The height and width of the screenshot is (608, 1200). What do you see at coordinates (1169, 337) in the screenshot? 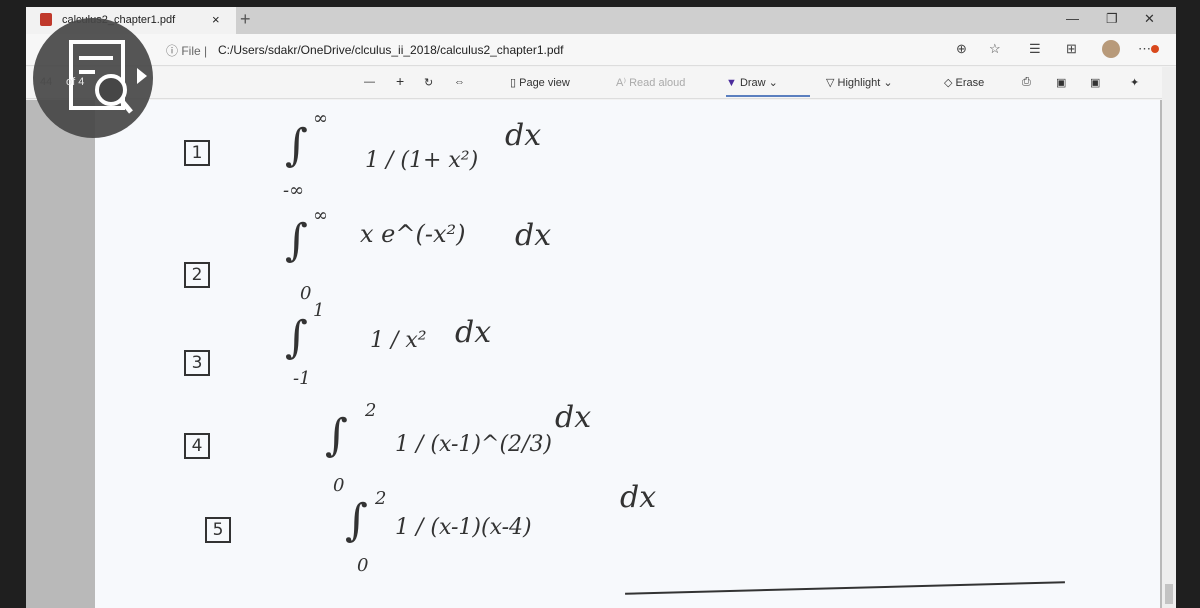
I see `scrollbar` at bounding box center [1169, 337].